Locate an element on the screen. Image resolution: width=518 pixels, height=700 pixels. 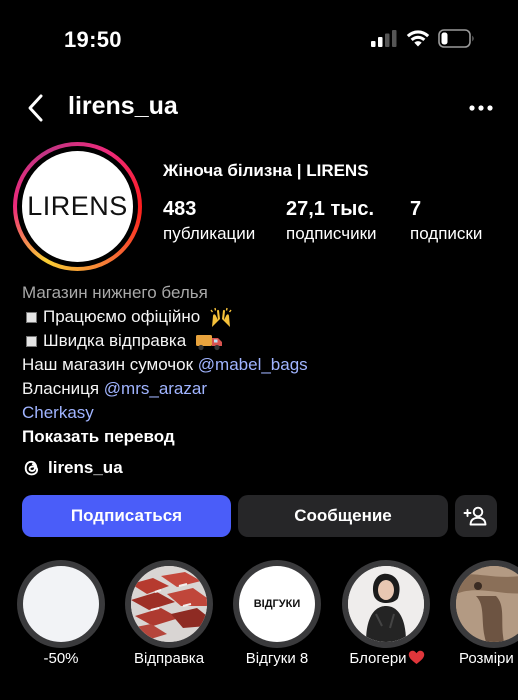
highlight-reviews: ВІДГУКИ is located at coordinates (277, 604).